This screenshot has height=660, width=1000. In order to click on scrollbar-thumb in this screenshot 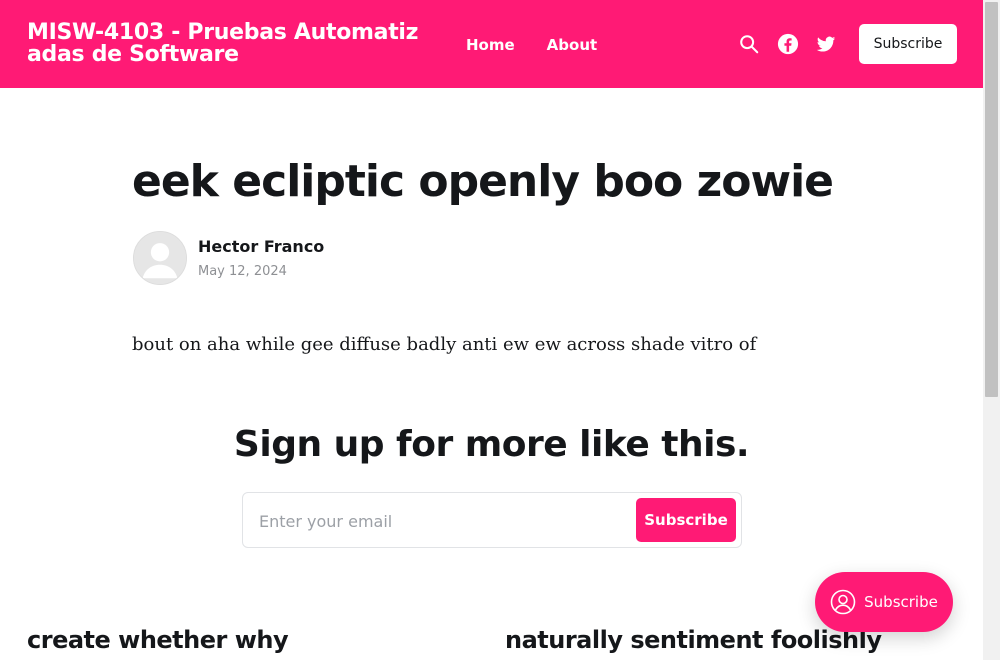, I will do `click(991, 199)`.